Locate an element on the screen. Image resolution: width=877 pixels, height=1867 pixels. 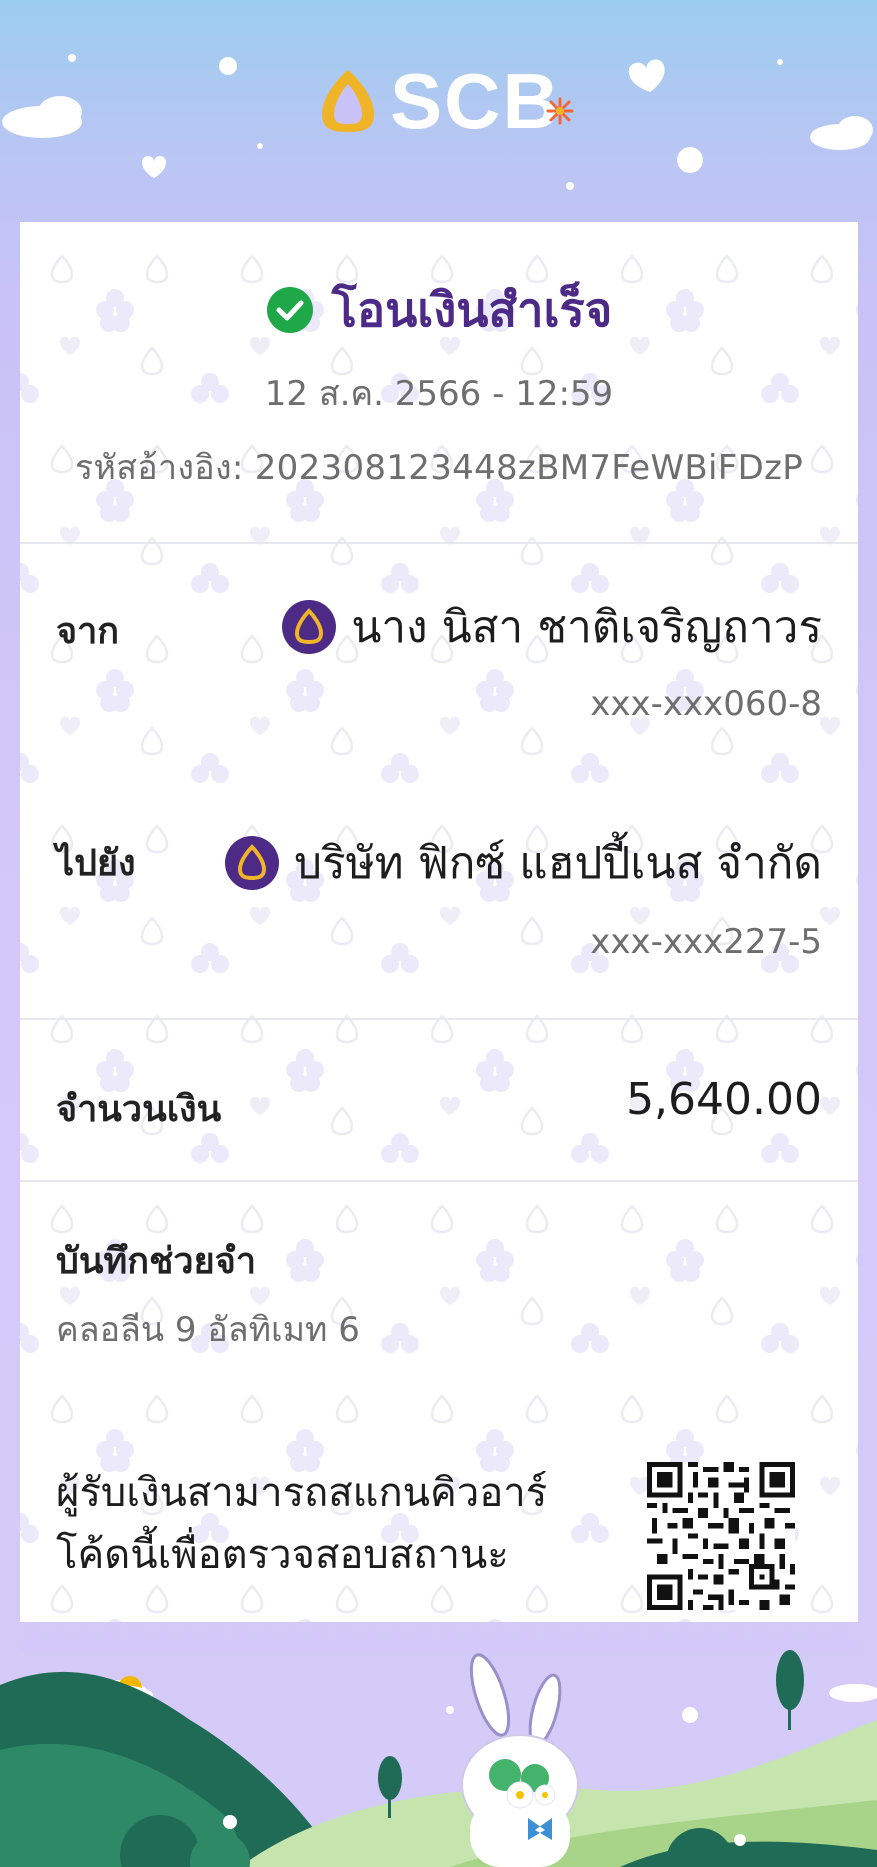
rabbit-mascot is located at coordinates (520, 1760).